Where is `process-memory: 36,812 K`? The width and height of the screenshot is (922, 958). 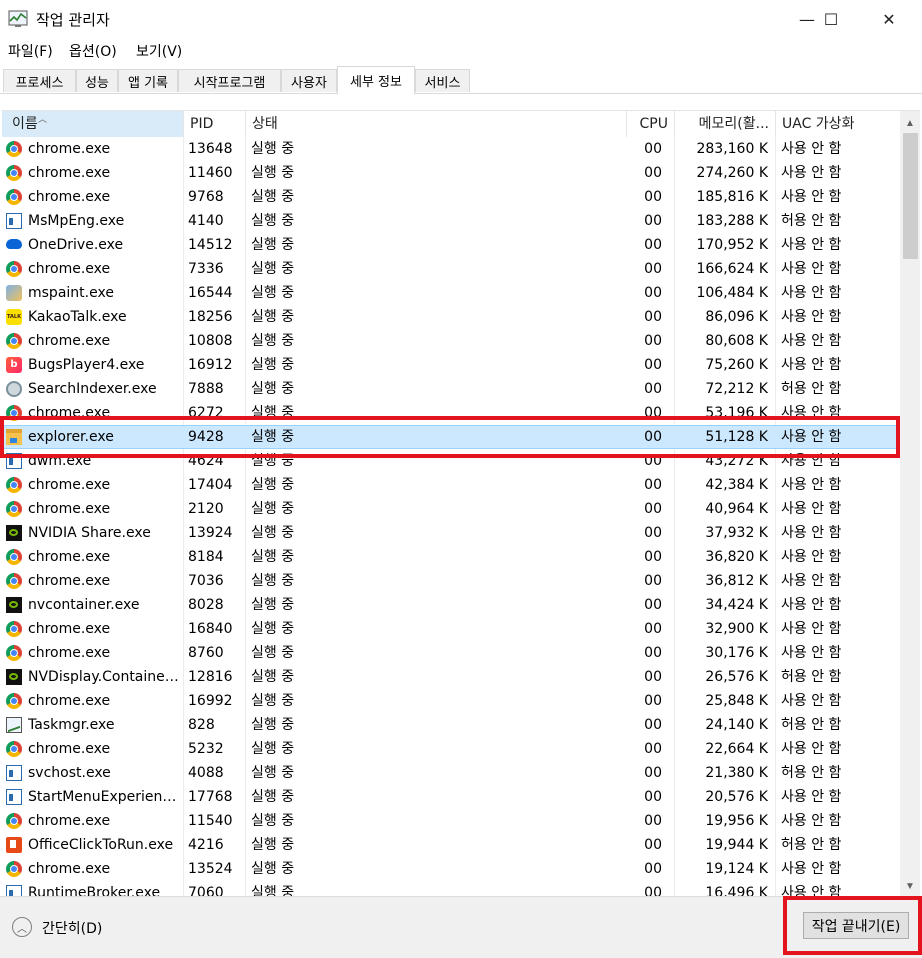
process-memory: 36,812 K is located at coordinates (736, 581).